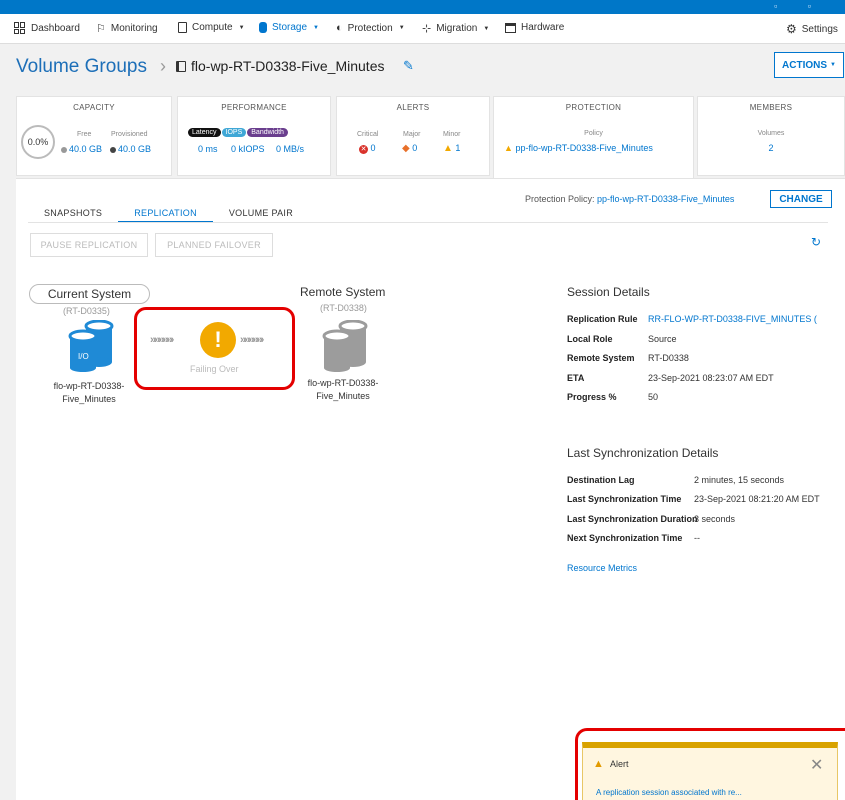  I want to click on current-system-label: Current System, so click(89, 294).